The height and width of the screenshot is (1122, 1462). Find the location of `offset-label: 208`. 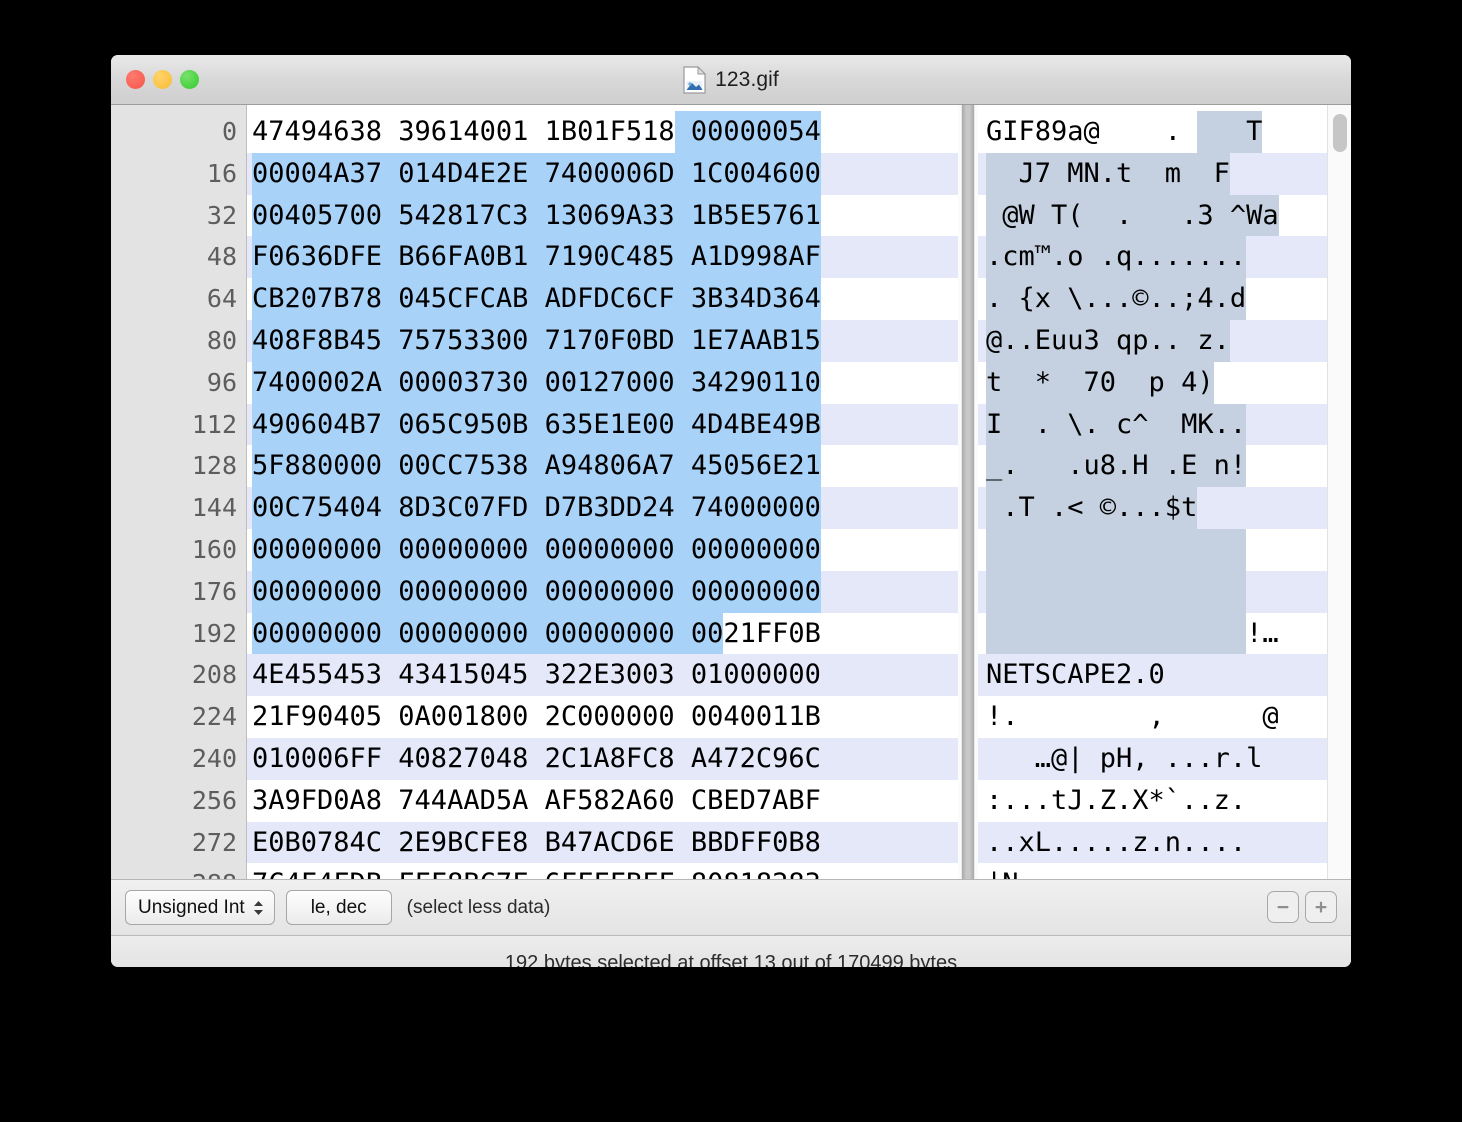

offset-label: 208 is located at coordinates (214, 675).